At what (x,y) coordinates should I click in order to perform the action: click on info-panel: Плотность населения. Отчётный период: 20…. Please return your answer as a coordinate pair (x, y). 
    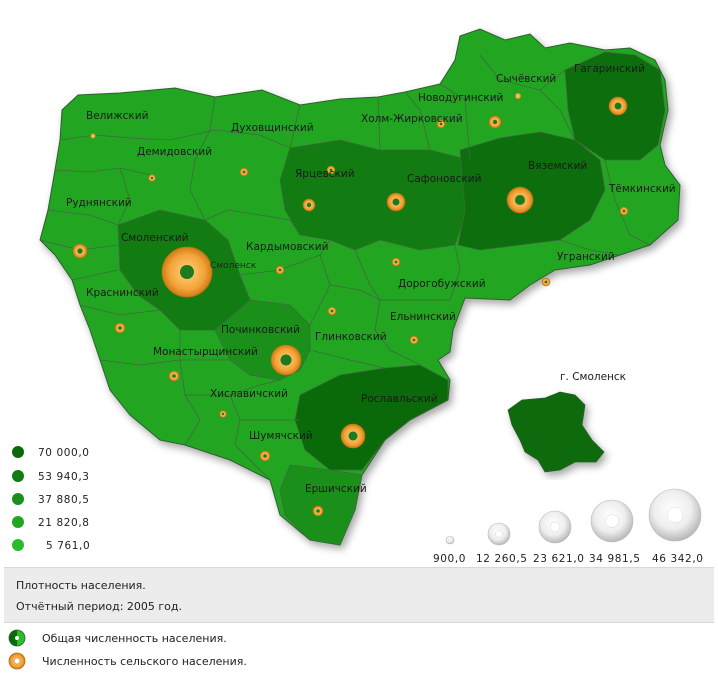
    Looking at the image, I should click on (359, 595).